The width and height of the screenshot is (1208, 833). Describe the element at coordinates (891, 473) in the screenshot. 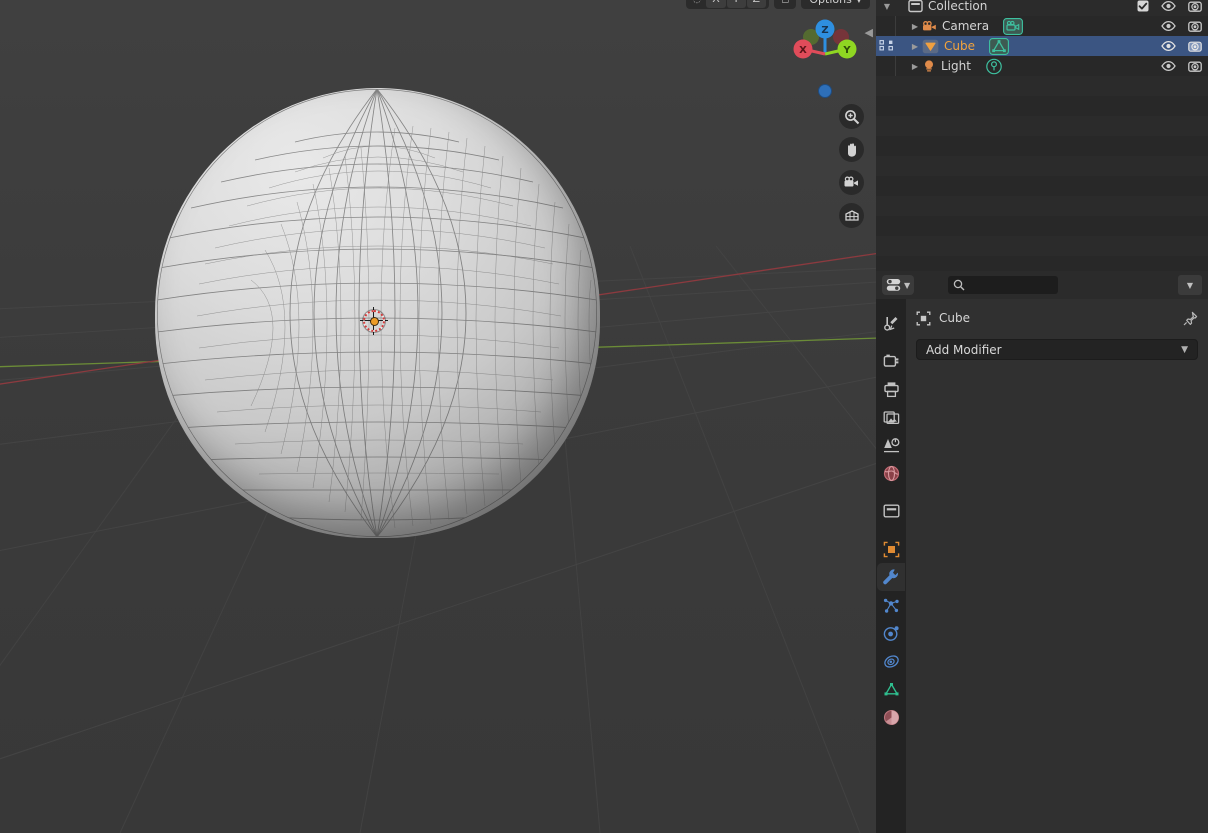

I see `tab-world` at that location.